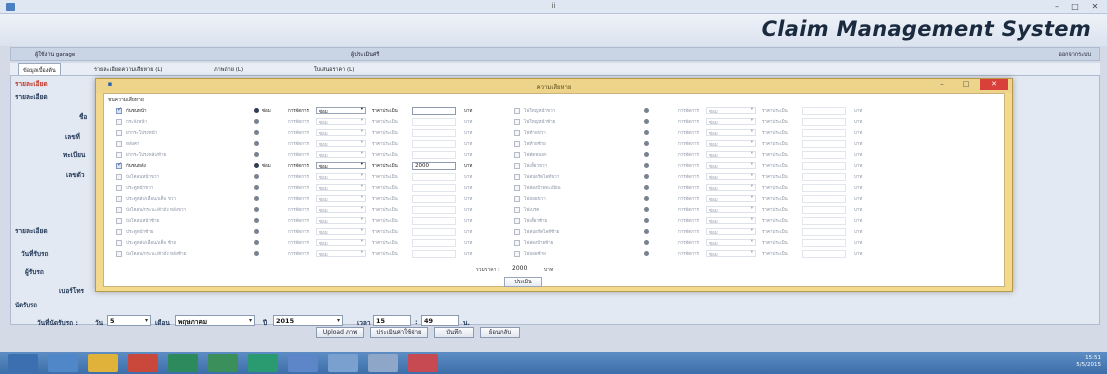 The width and height of the screenshot is (1107, 374). I want to click on start-icon, so click(23, 363).